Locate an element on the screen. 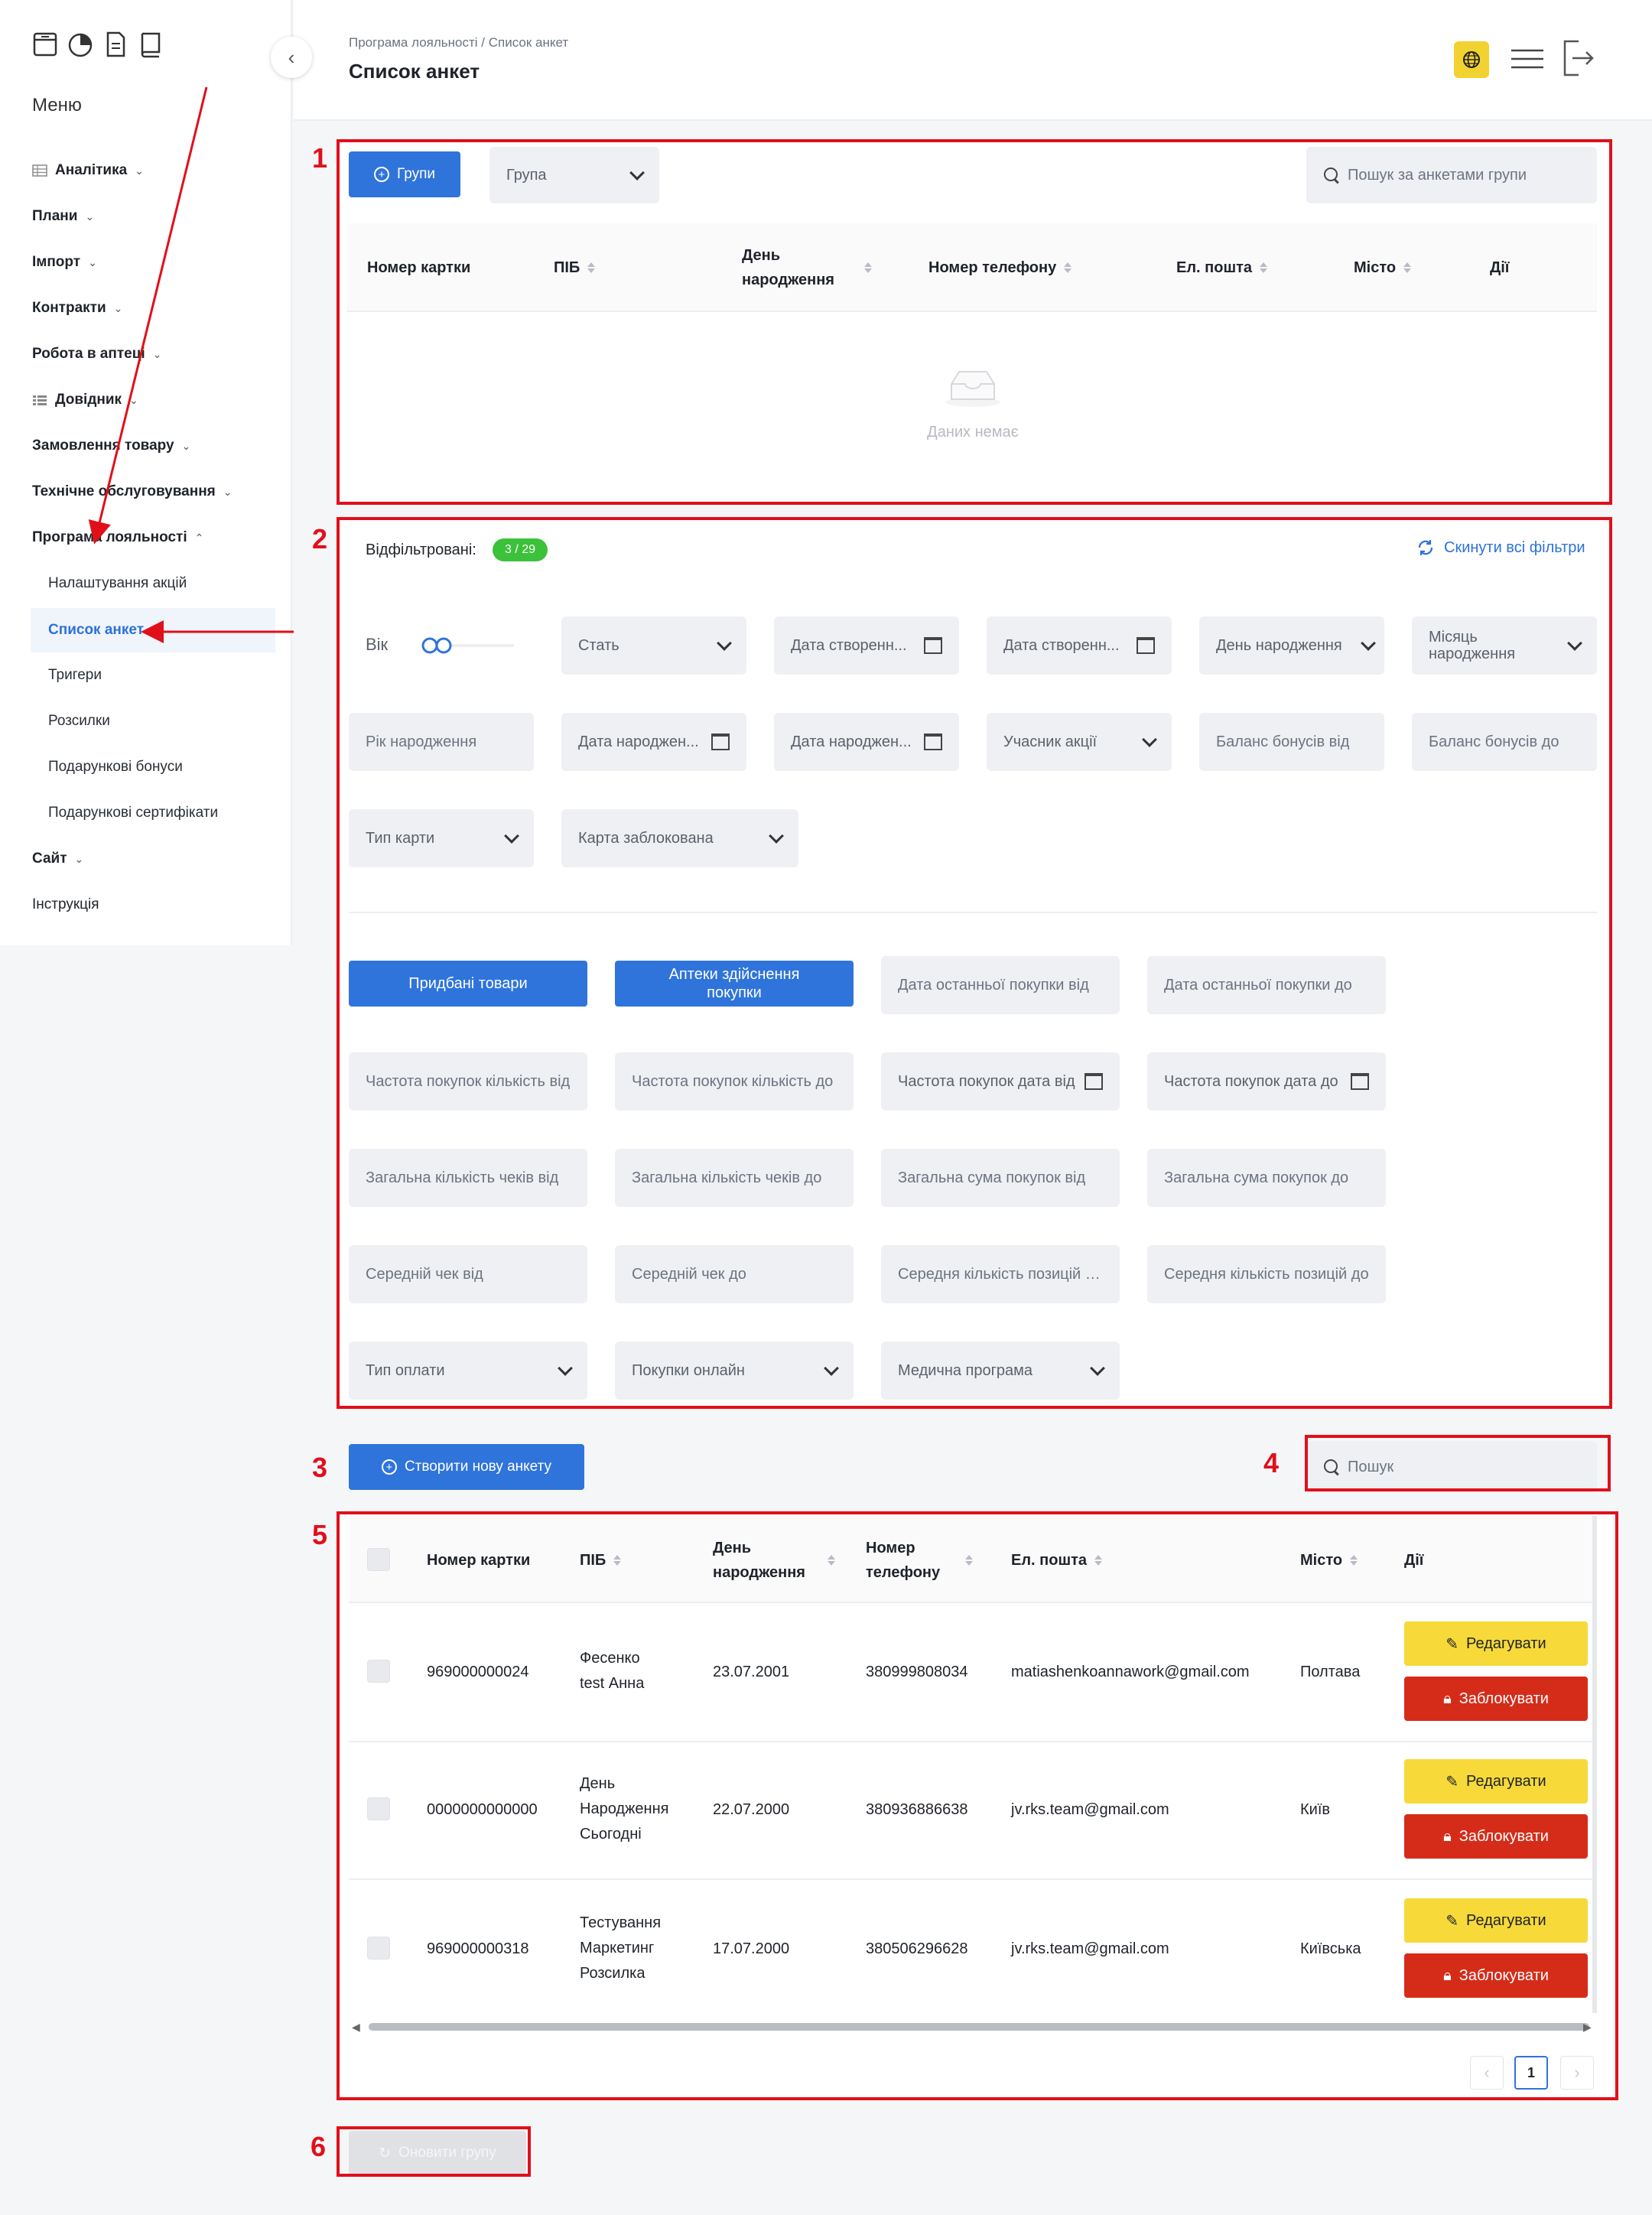 This screenshot has height=2215, width=1652. sidebar-item-instructions: Інструкція is located at coordinates (65, 904).